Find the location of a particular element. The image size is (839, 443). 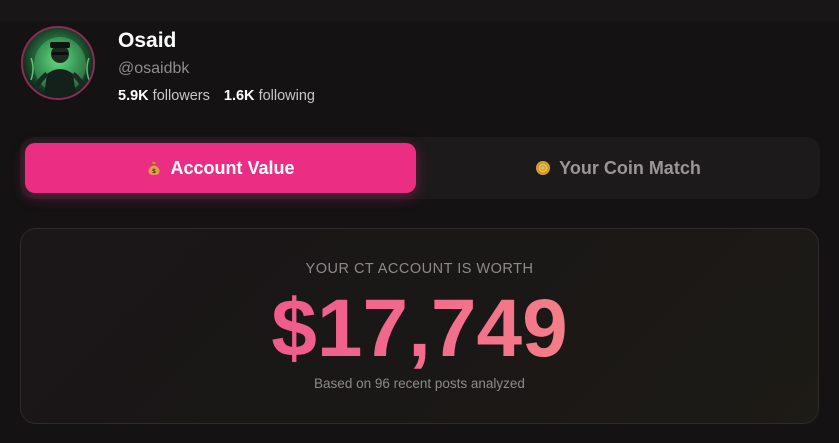

value-caption: YOUR CT ACCOUNT IS WORTH is located at coordinates (419, 269).